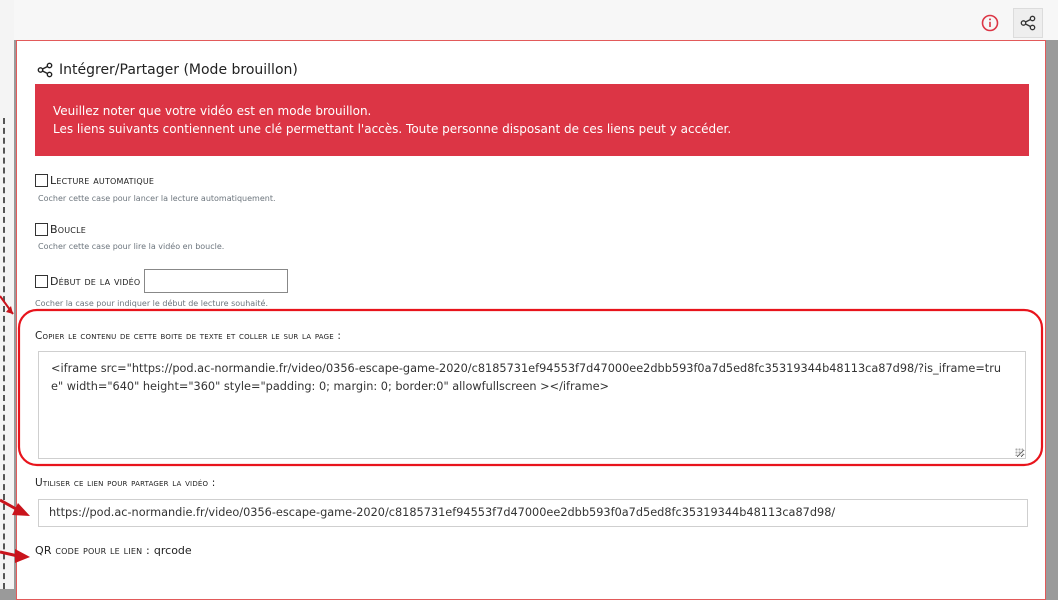 The width and height of the screenshot is (1058, 600). I want to click on autoplay-checkbox, so click(41, 180).